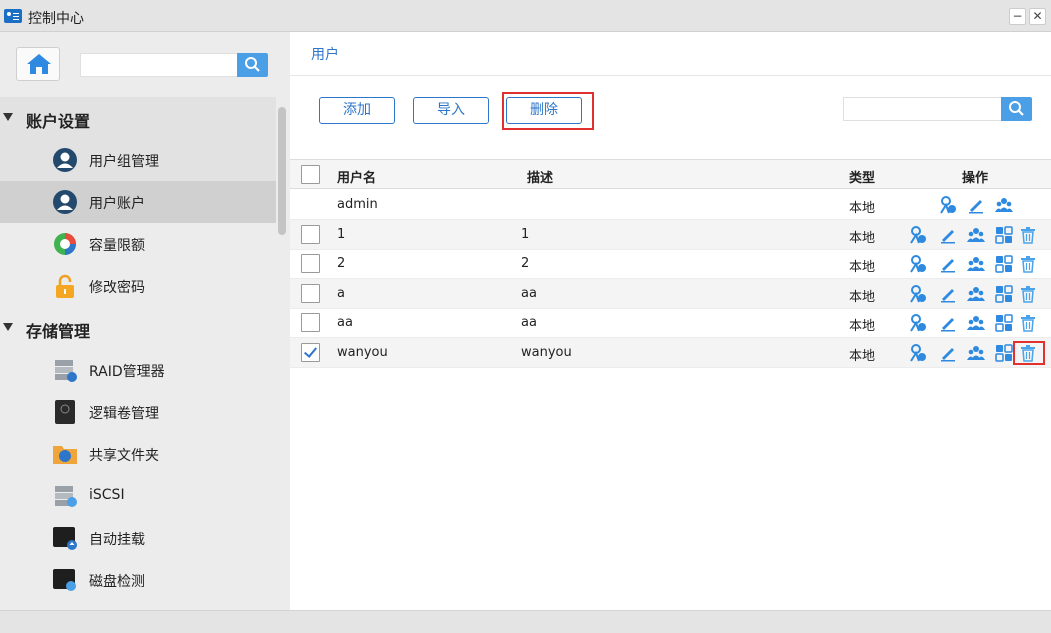 The height and width of the screenshot is (633, 1051). I want to click on add-button: 添加, so click(357, 110).